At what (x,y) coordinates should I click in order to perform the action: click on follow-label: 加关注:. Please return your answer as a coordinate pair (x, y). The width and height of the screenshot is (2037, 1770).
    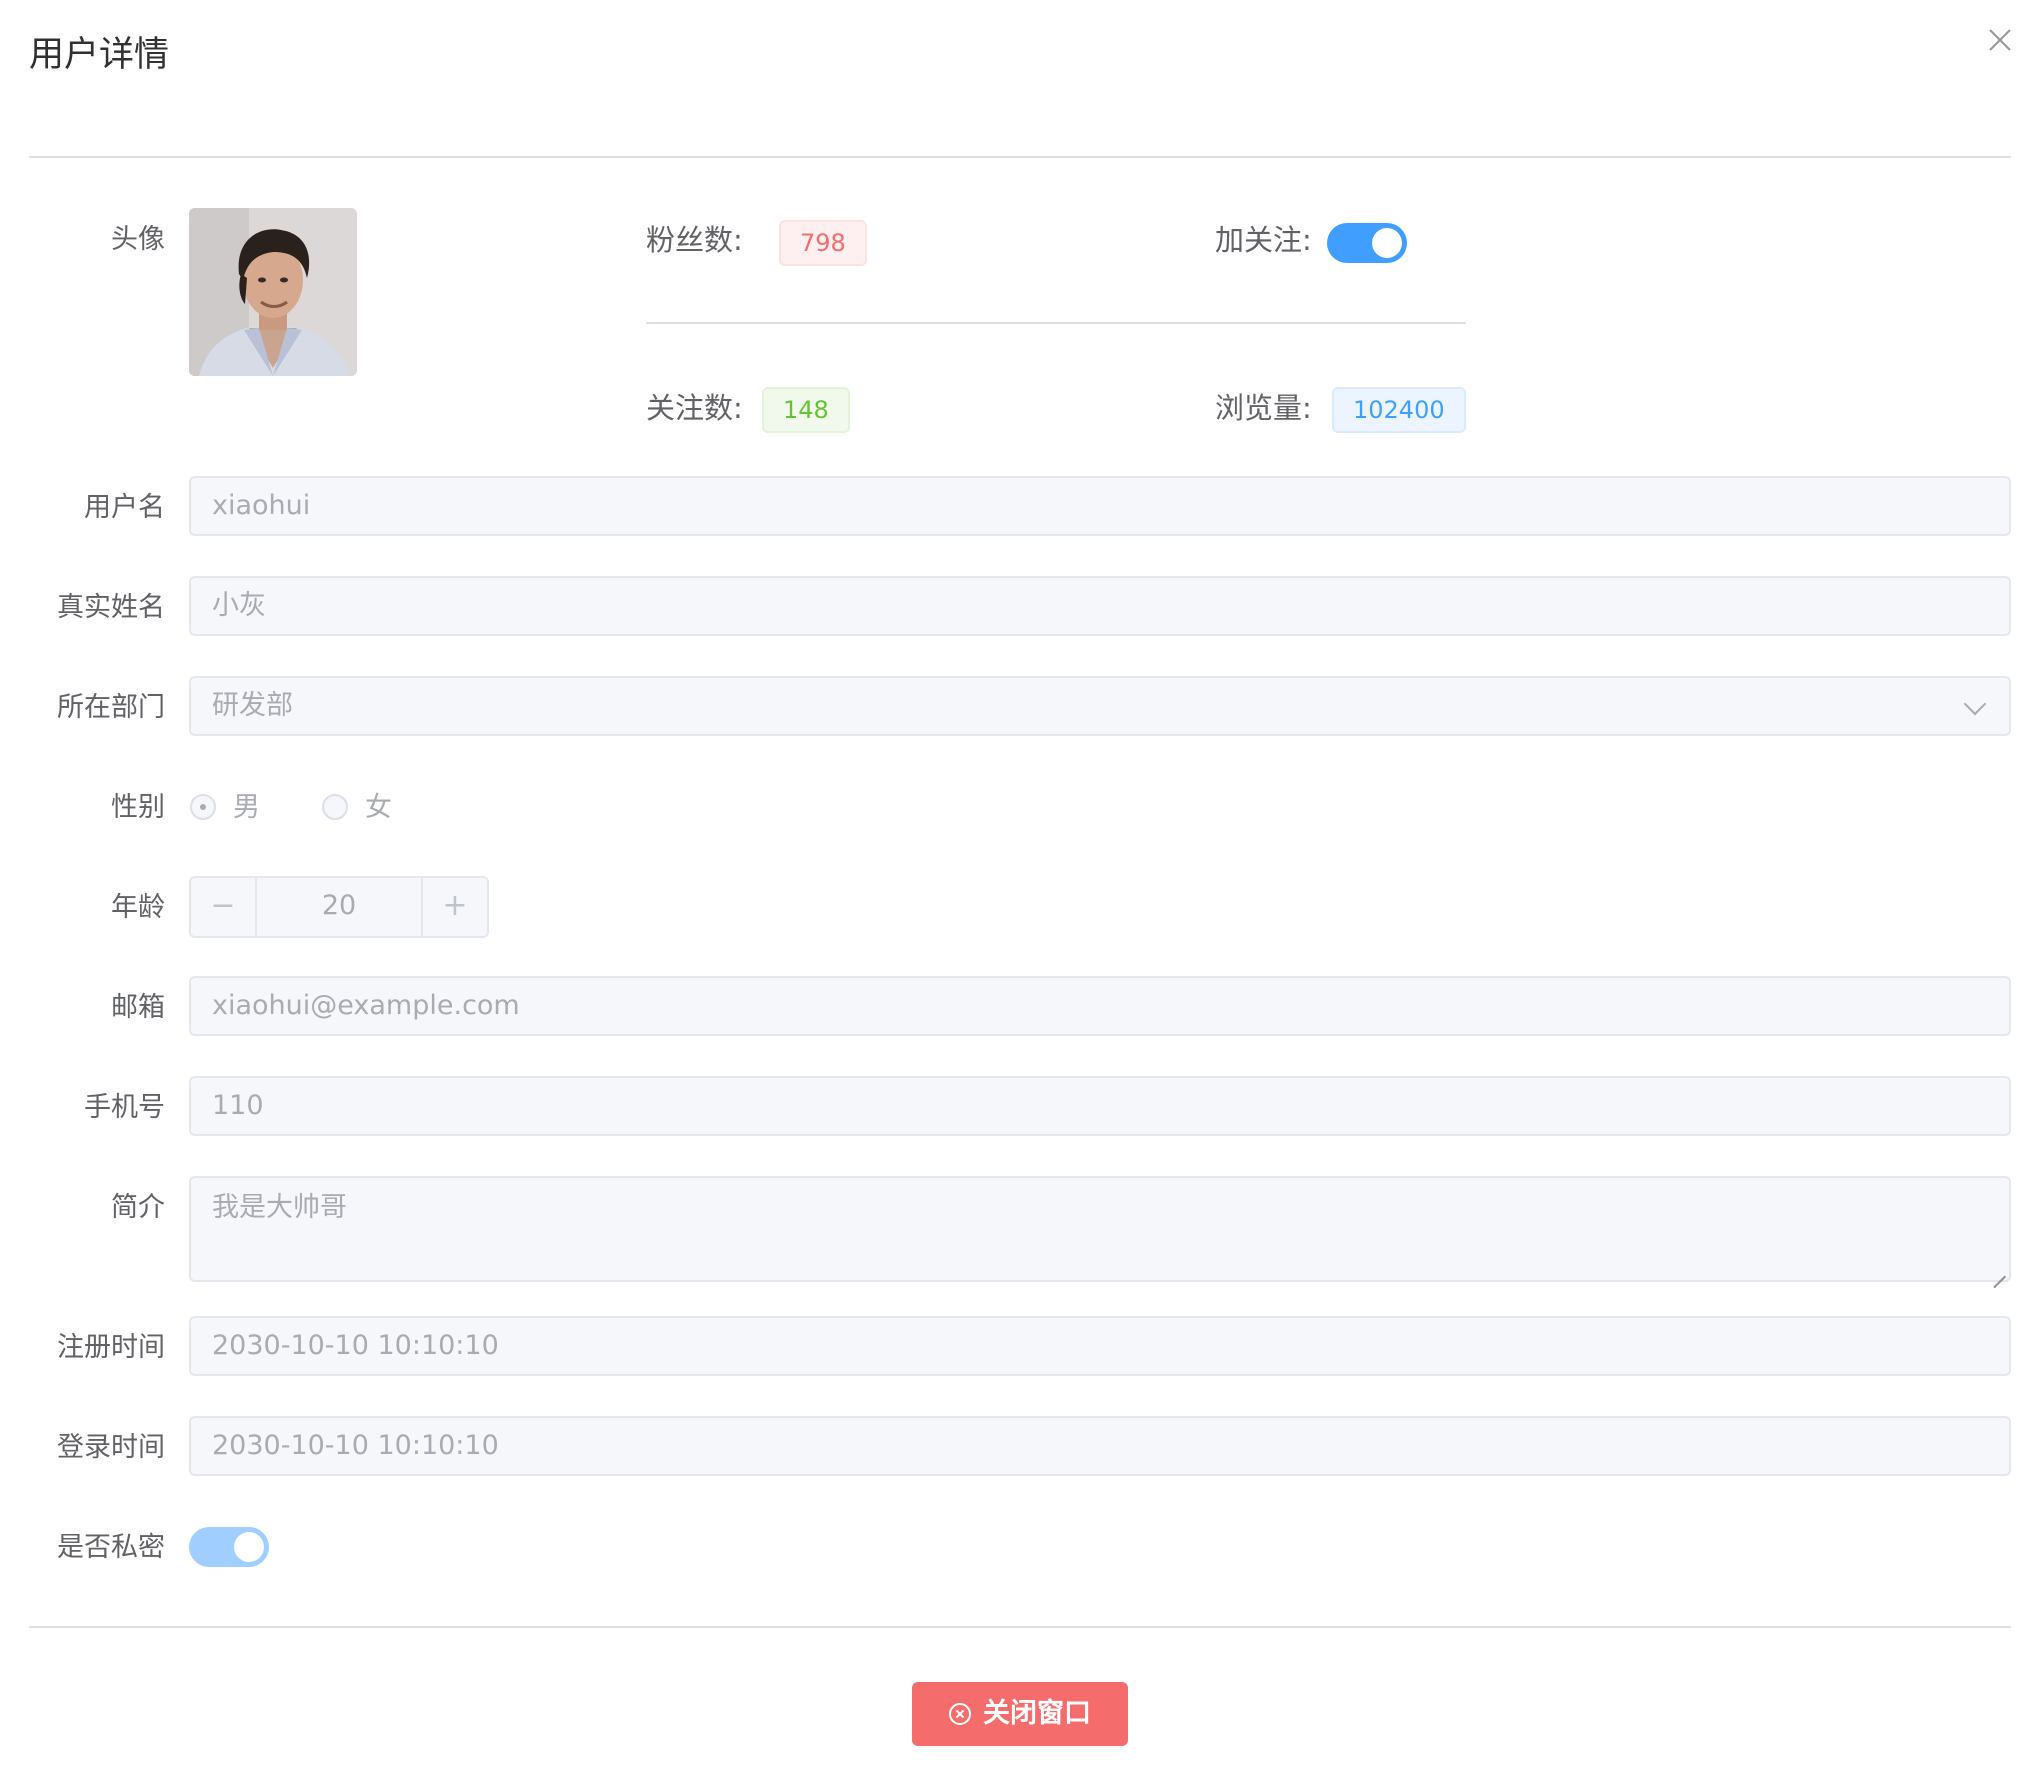
    Looking at the image, I should click on (1263, 240).